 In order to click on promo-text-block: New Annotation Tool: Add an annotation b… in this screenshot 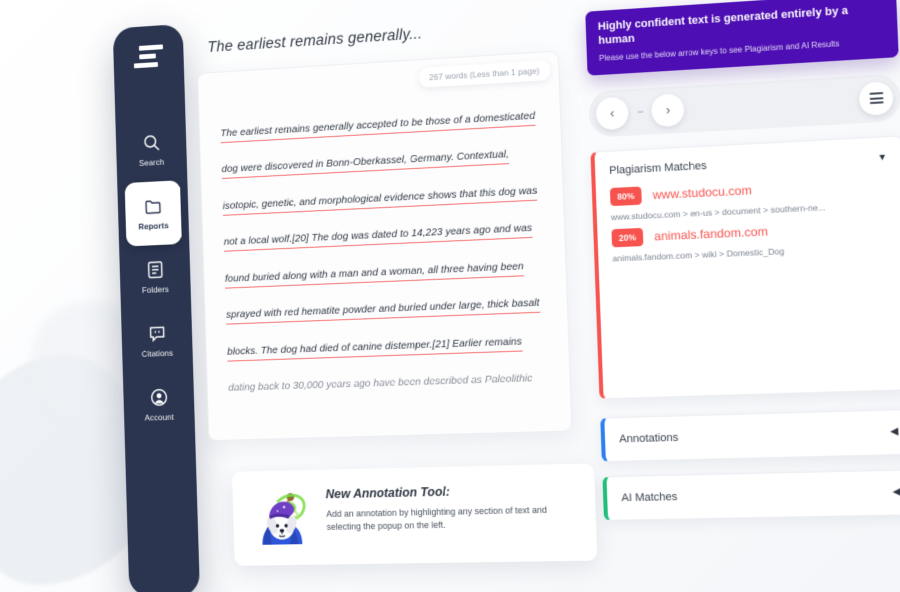, I will do `click(453, 505)`.